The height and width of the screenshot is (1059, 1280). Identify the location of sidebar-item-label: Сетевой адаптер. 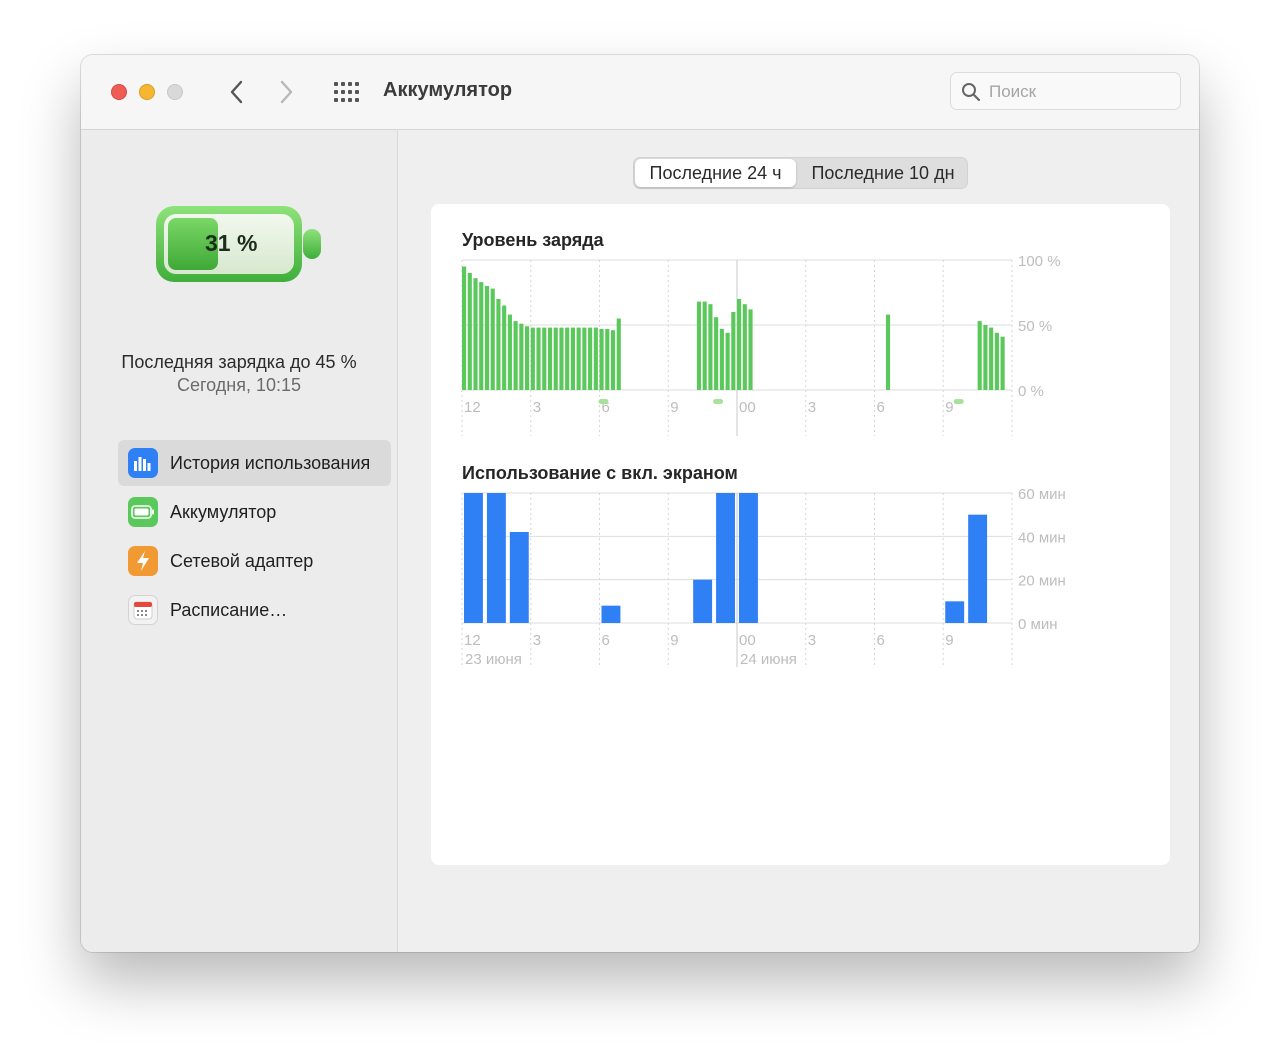
(242, 560).